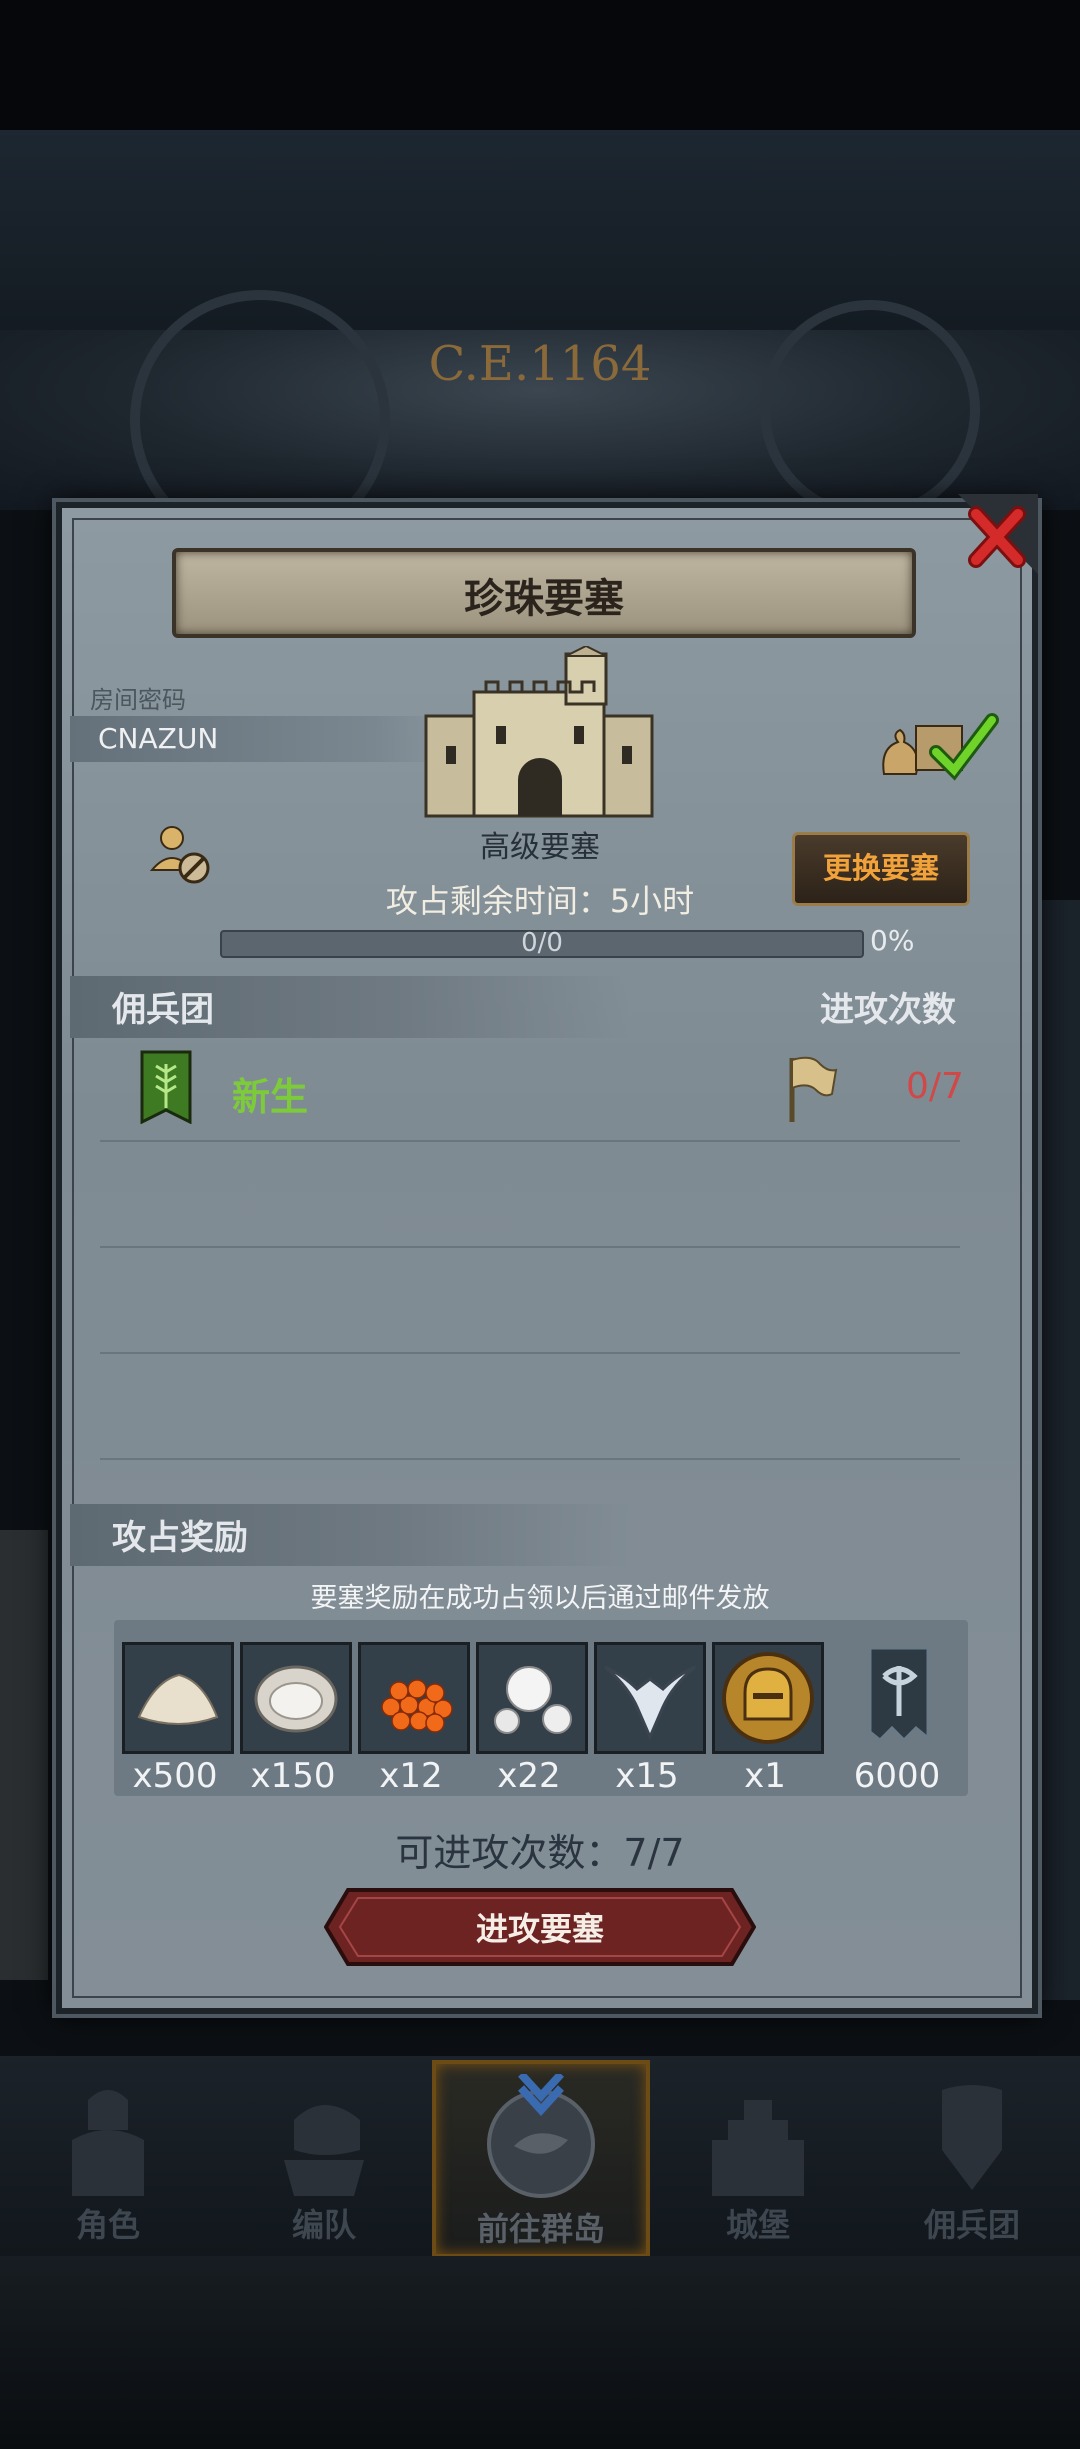 The image size is (1080, 2449). Describe the element at coordinates (175, 1776) in the screenshot. I see `reward-quantity: x500` at that location.